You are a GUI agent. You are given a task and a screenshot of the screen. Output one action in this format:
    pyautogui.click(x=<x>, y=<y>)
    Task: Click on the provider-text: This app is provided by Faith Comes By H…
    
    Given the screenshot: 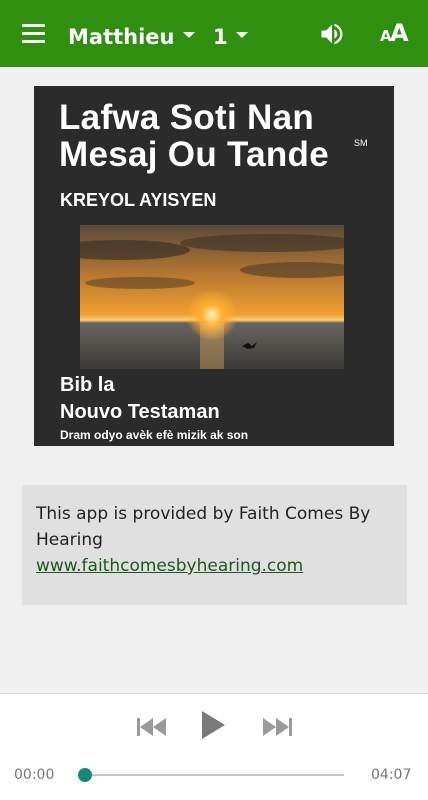 What is the action you would take?
    pyautogui.click(x=203, y=527)
    